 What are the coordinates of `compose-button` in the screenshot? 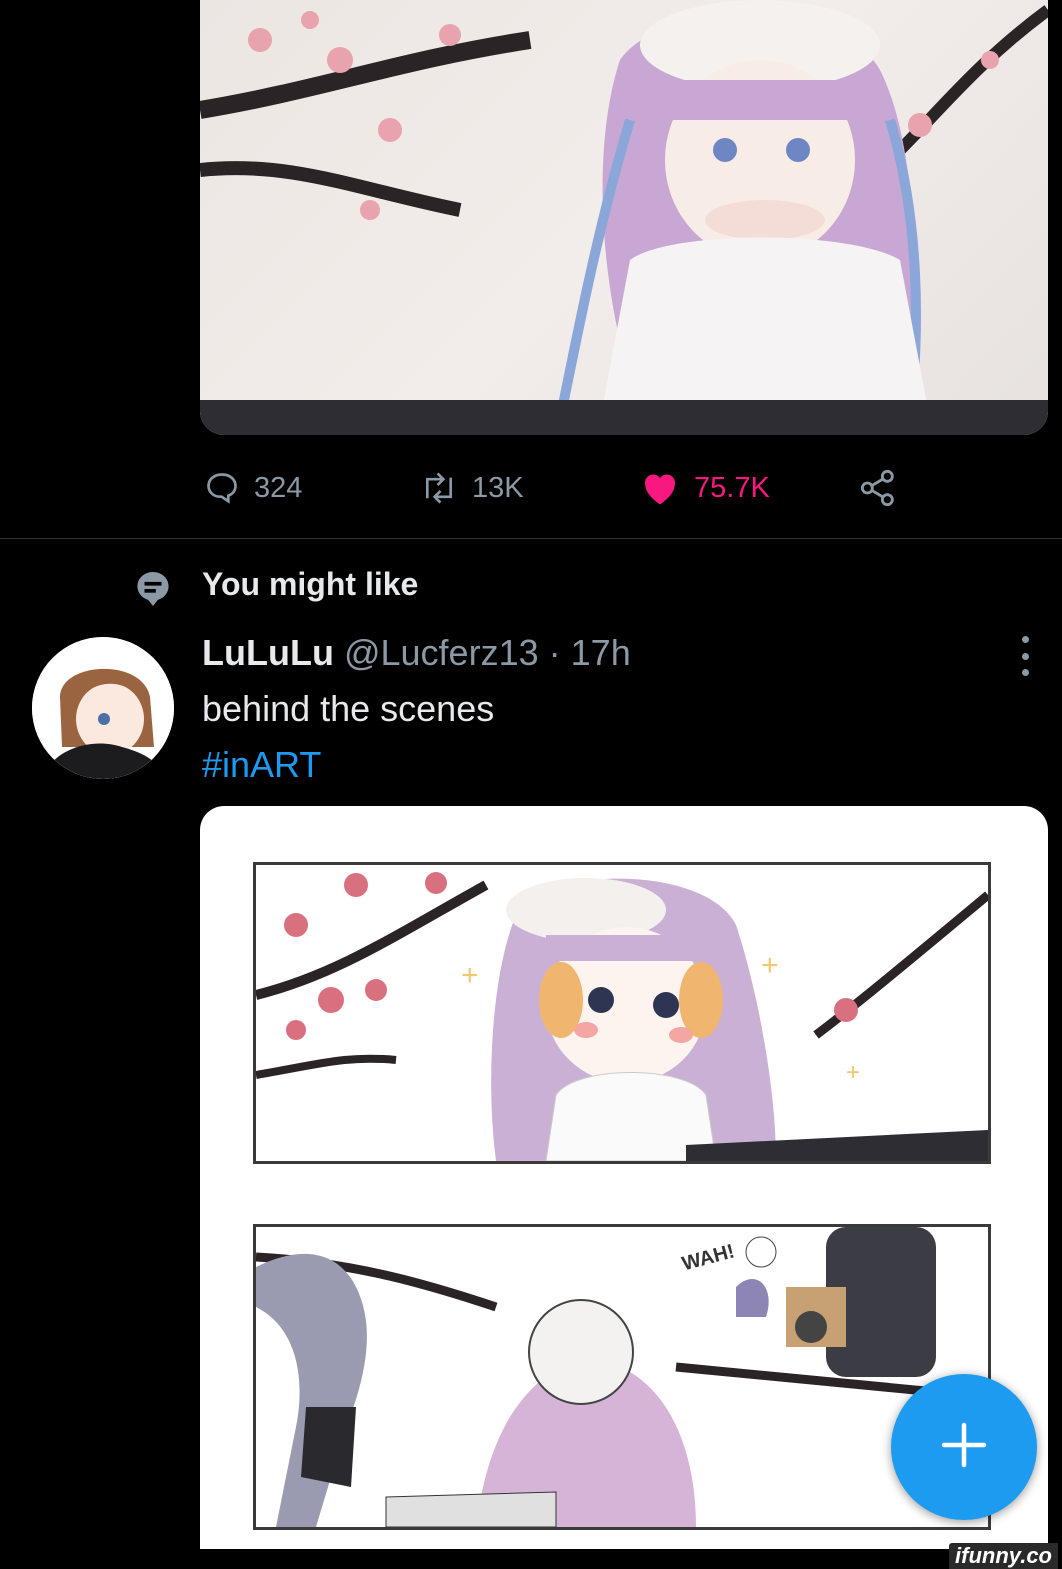 It's located at (964, 1447).